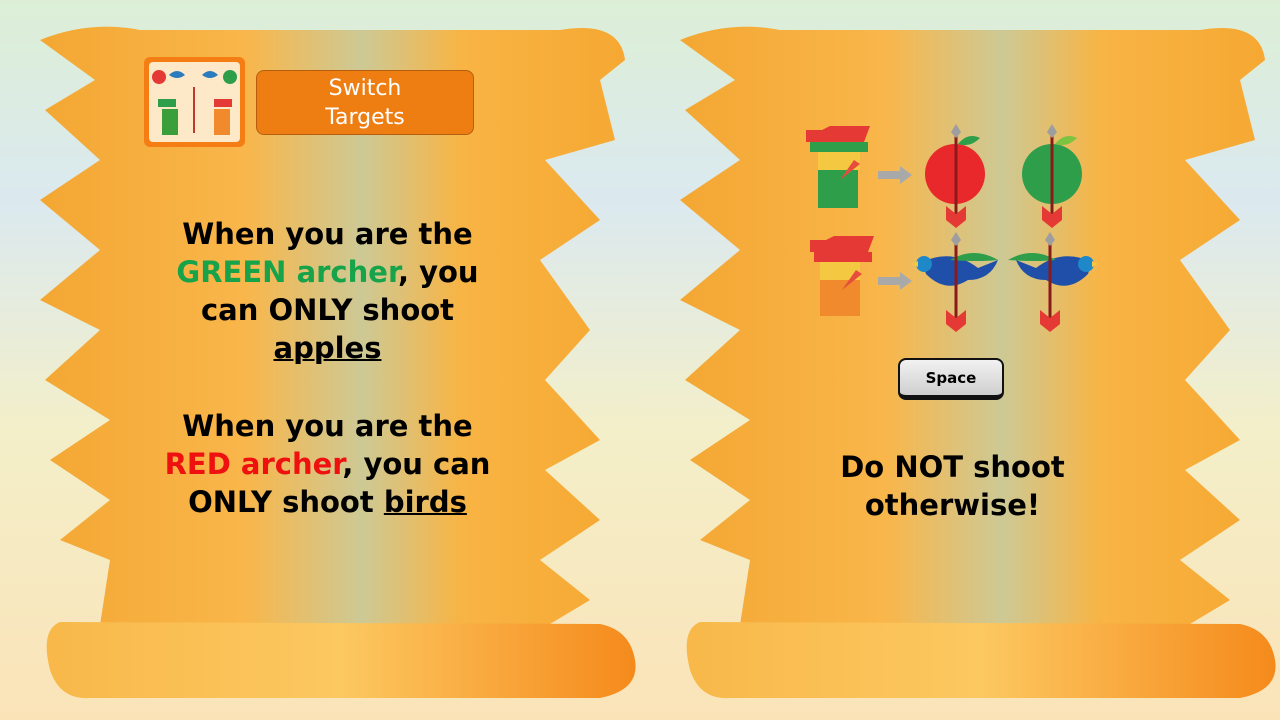  What do you see at coordinates (327, 426) in the screenshot?
I see `red-rule-line1: When you are the` at bounding box center [327, 426].